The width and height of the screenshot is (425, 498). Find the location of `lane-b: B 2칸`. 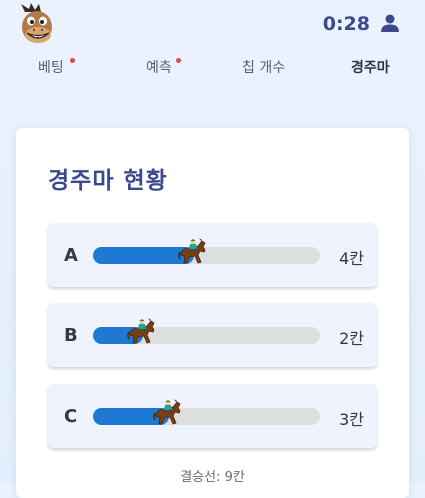

lane-b: B 2칸 is located at coordinates (212, 335).